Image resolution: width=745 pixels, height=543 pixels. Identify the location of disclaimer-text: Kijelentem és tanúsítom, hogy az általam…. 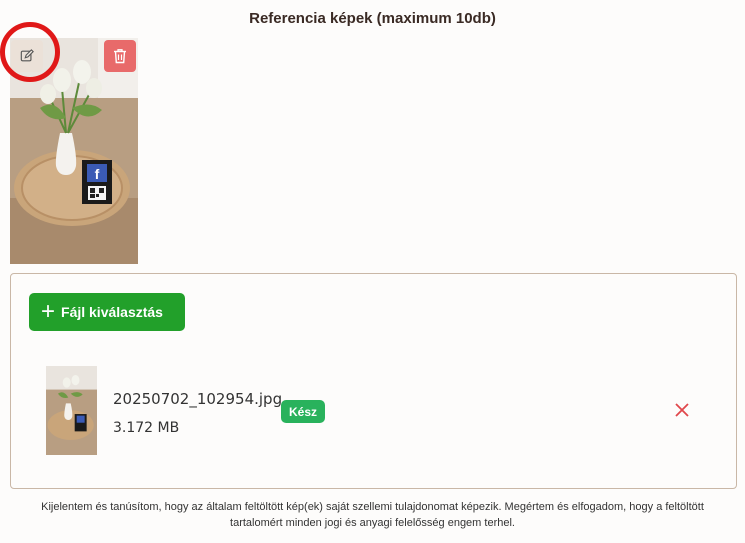
(372, 515).